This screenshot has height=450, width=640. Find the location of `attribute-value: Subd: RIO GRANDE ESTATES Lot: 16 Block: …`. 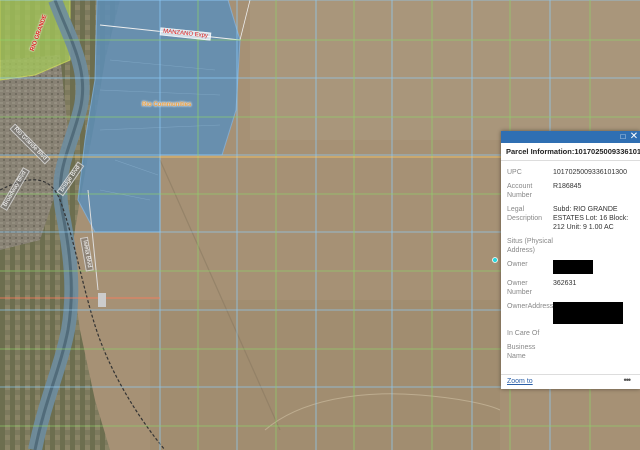

attribute-value: Subd: RIO GRANDE ESTATES Lot: 16 Block: … is located at coordinates (591, 218).